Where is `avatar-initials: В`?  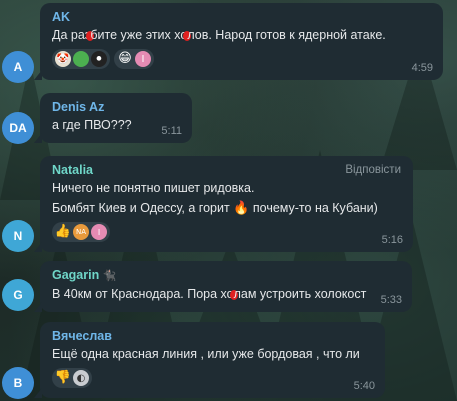
avatar-initials: В is located at coordinates (18, 383).